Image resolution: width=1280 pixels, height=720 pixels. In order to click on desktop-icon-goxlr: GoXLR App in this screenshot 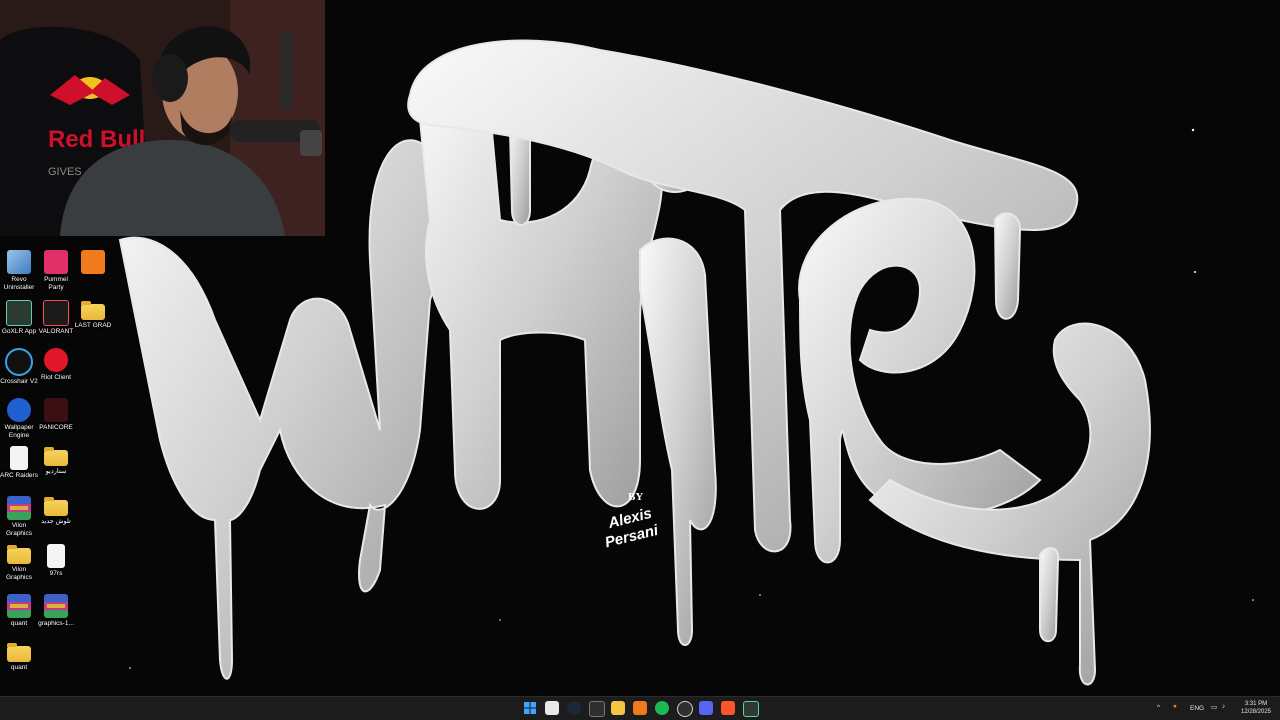, I will do `click(19, 317)`.